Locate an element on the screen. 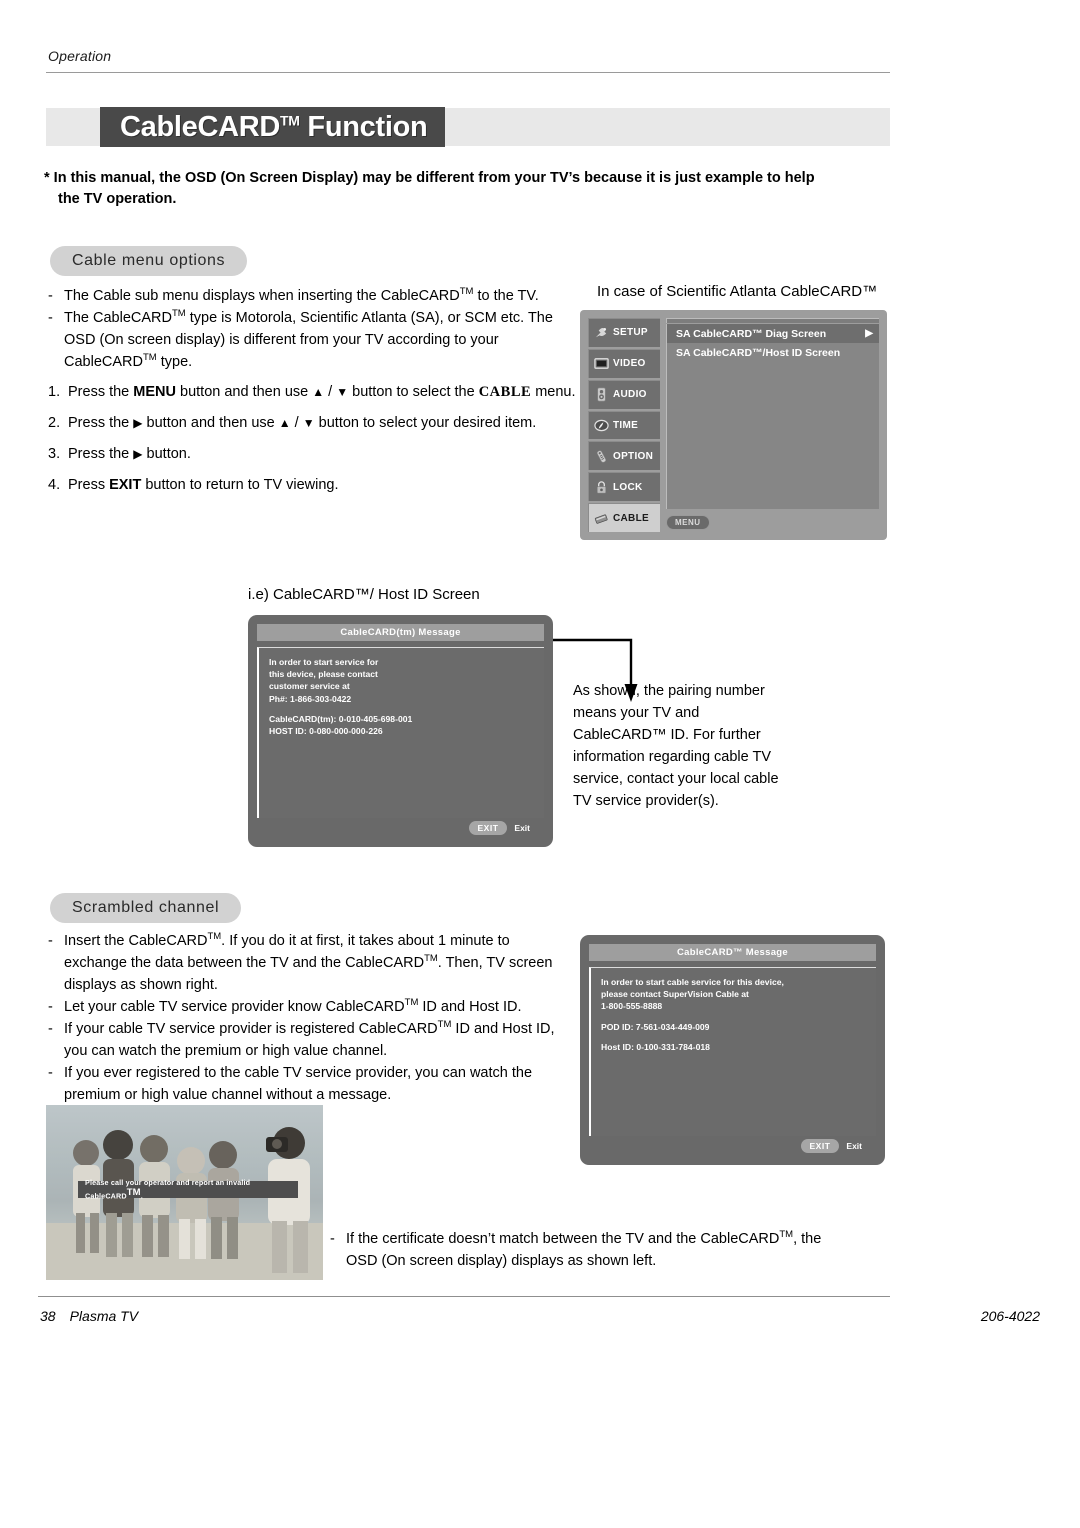 The height and width of the screenshot is (1528, 1080). document-code: 206-4022 is located at coordinates (1010, 1316).